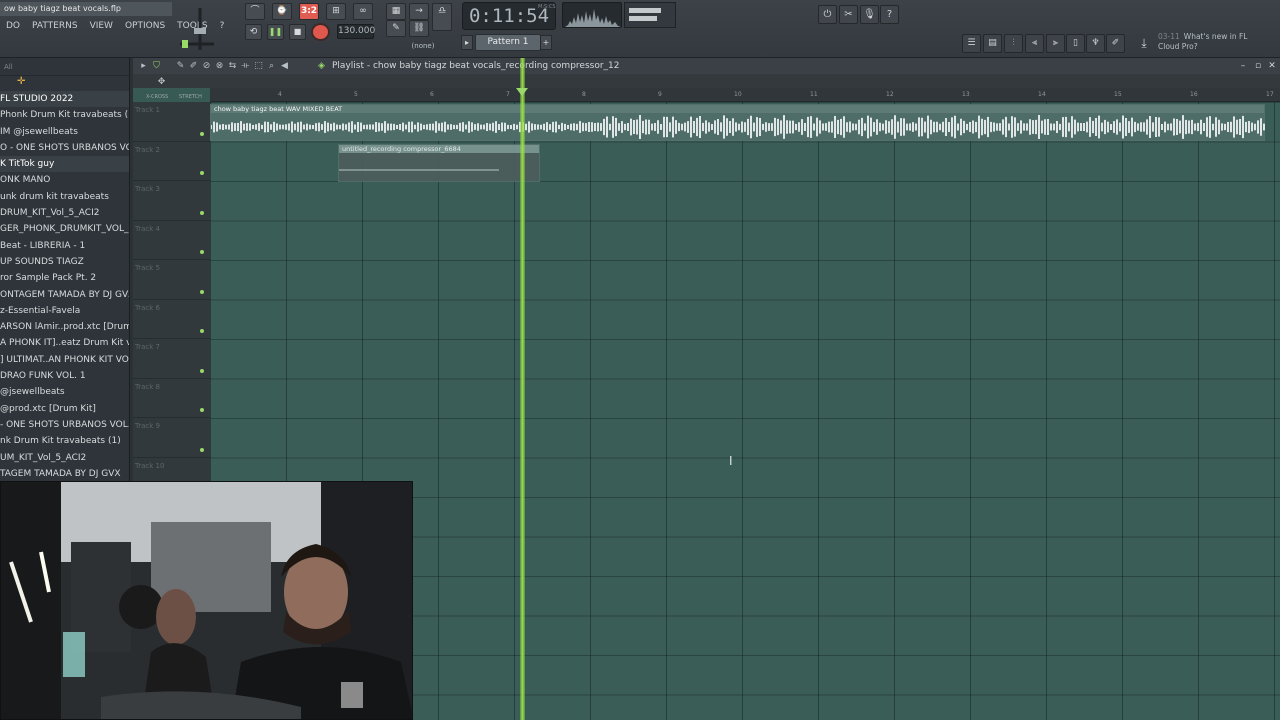  What do you see at coordinates (467, 42) in the screenshot?
I see `pattern-prev-button: ▸` at bounding box center [467, 42].